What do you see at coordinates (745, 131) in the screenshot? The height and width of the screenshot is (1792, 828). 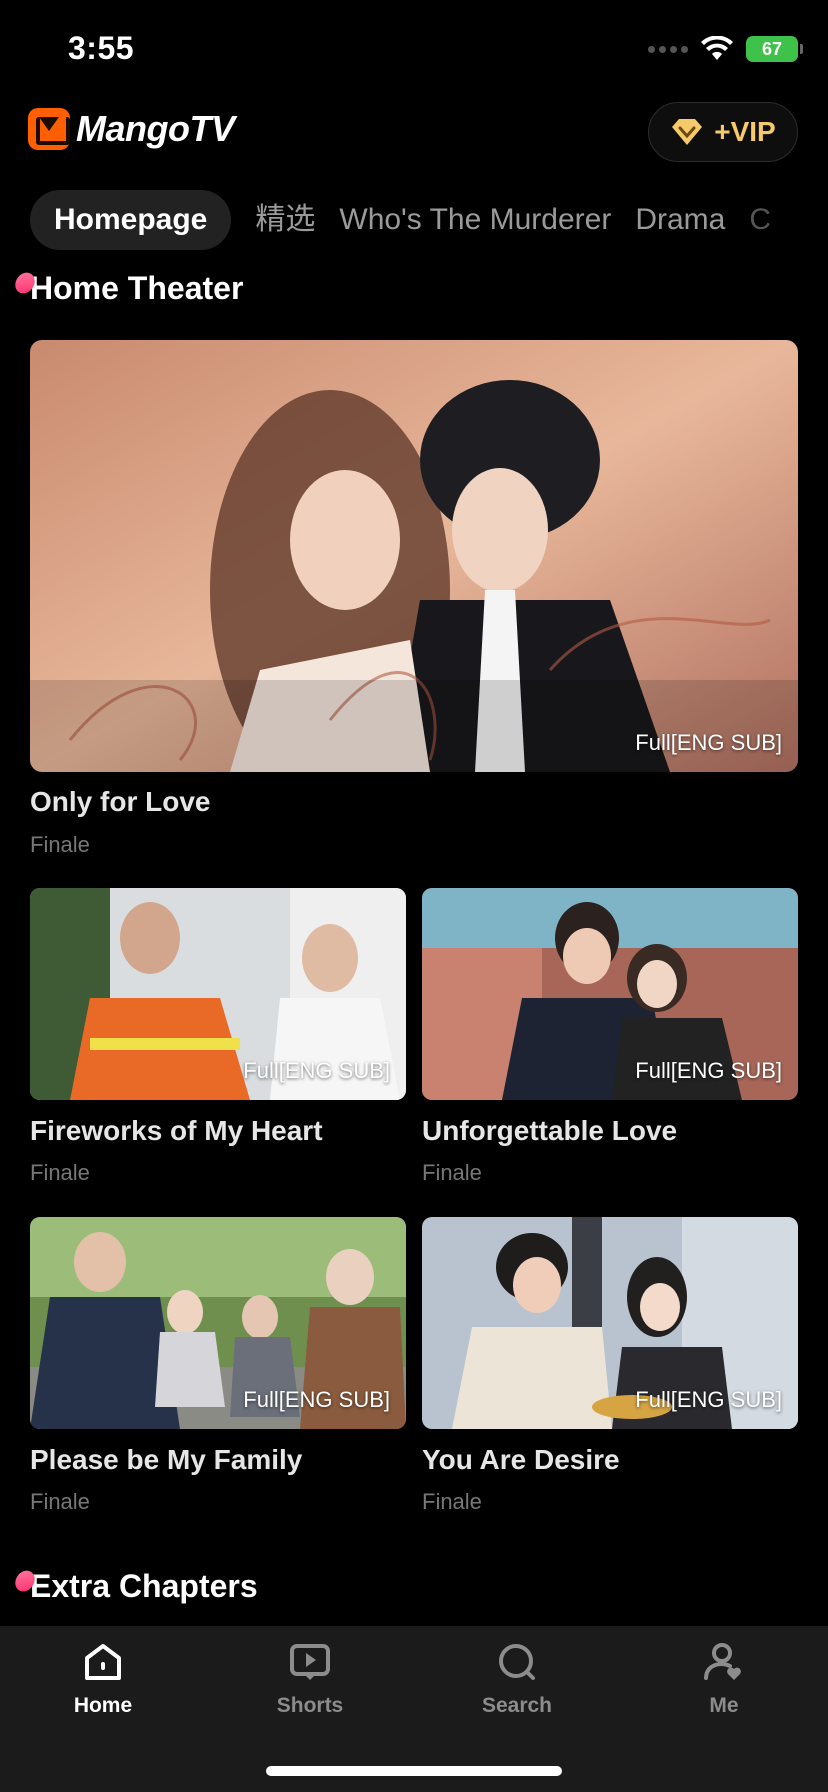 I see `vip-label: +VIP` at bounding box center [745, 131].